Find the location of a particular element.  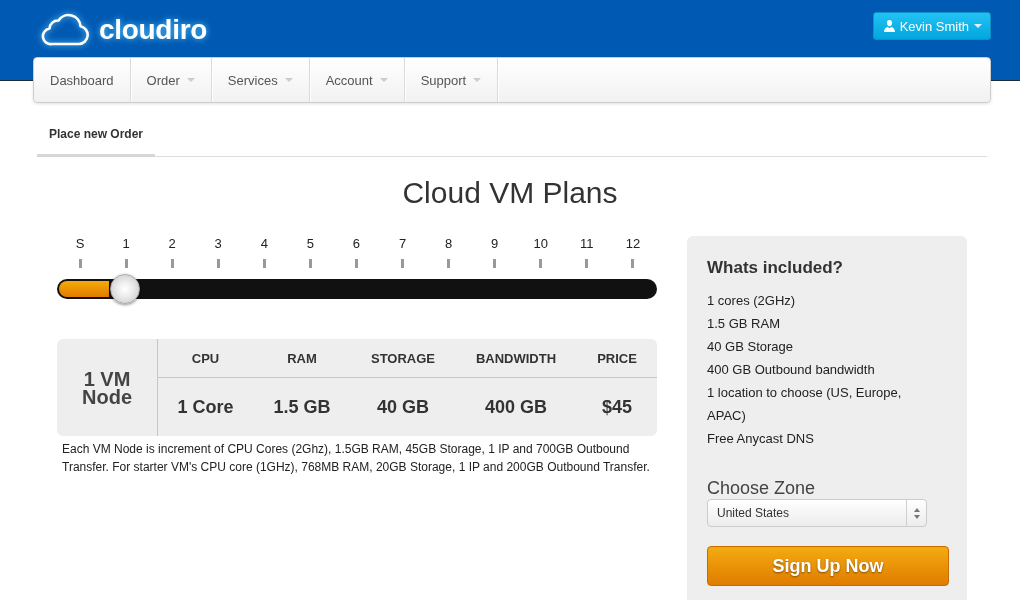

spec-value: 1 Core is located at coordinates (205, 407).